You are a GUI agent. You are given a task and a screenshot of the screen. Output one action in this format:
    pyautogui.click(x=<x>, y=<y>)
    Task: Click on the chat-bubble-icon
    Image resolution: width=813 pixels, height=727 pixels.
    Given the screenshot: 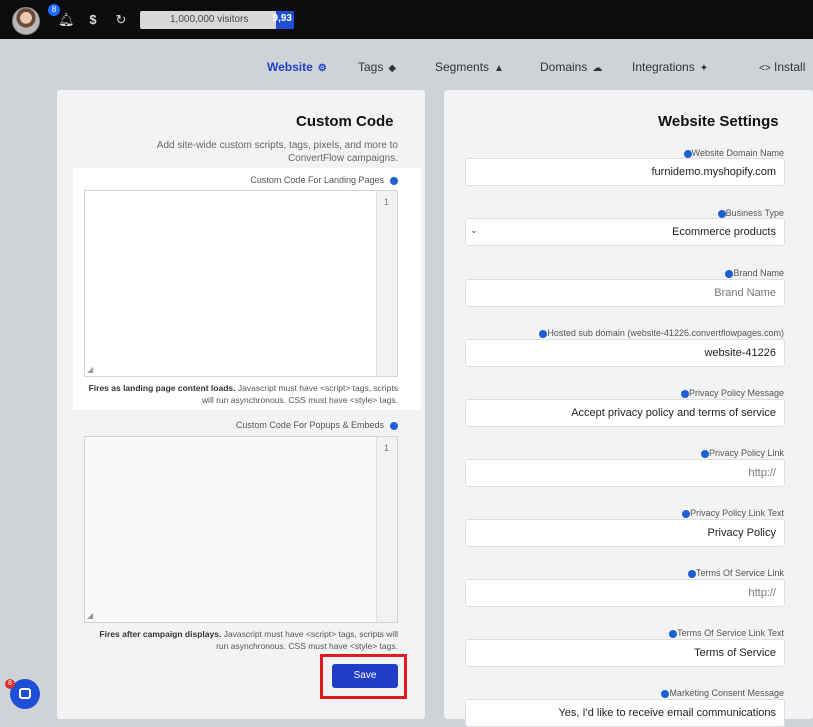 What is the action you would take?
    pyautogui.click(x=25, y=693)
    